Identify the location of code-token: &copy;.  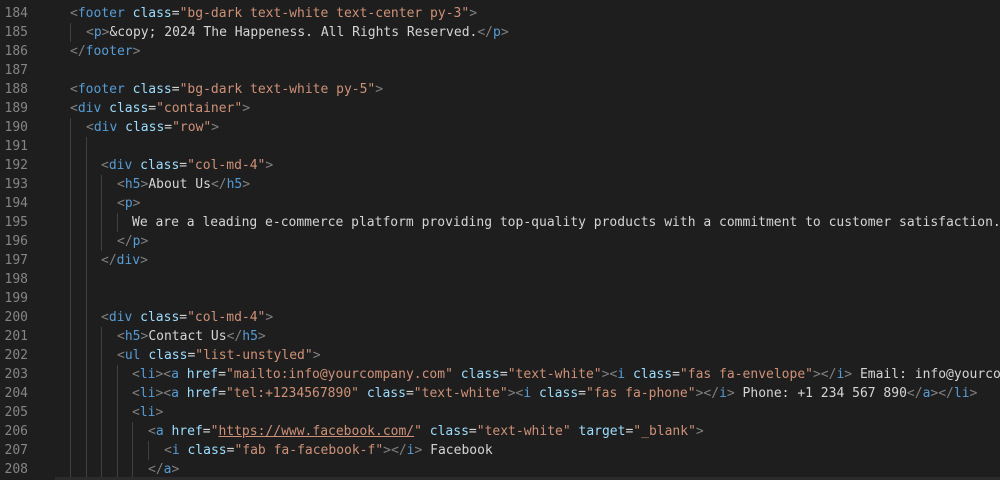
(133, 32).